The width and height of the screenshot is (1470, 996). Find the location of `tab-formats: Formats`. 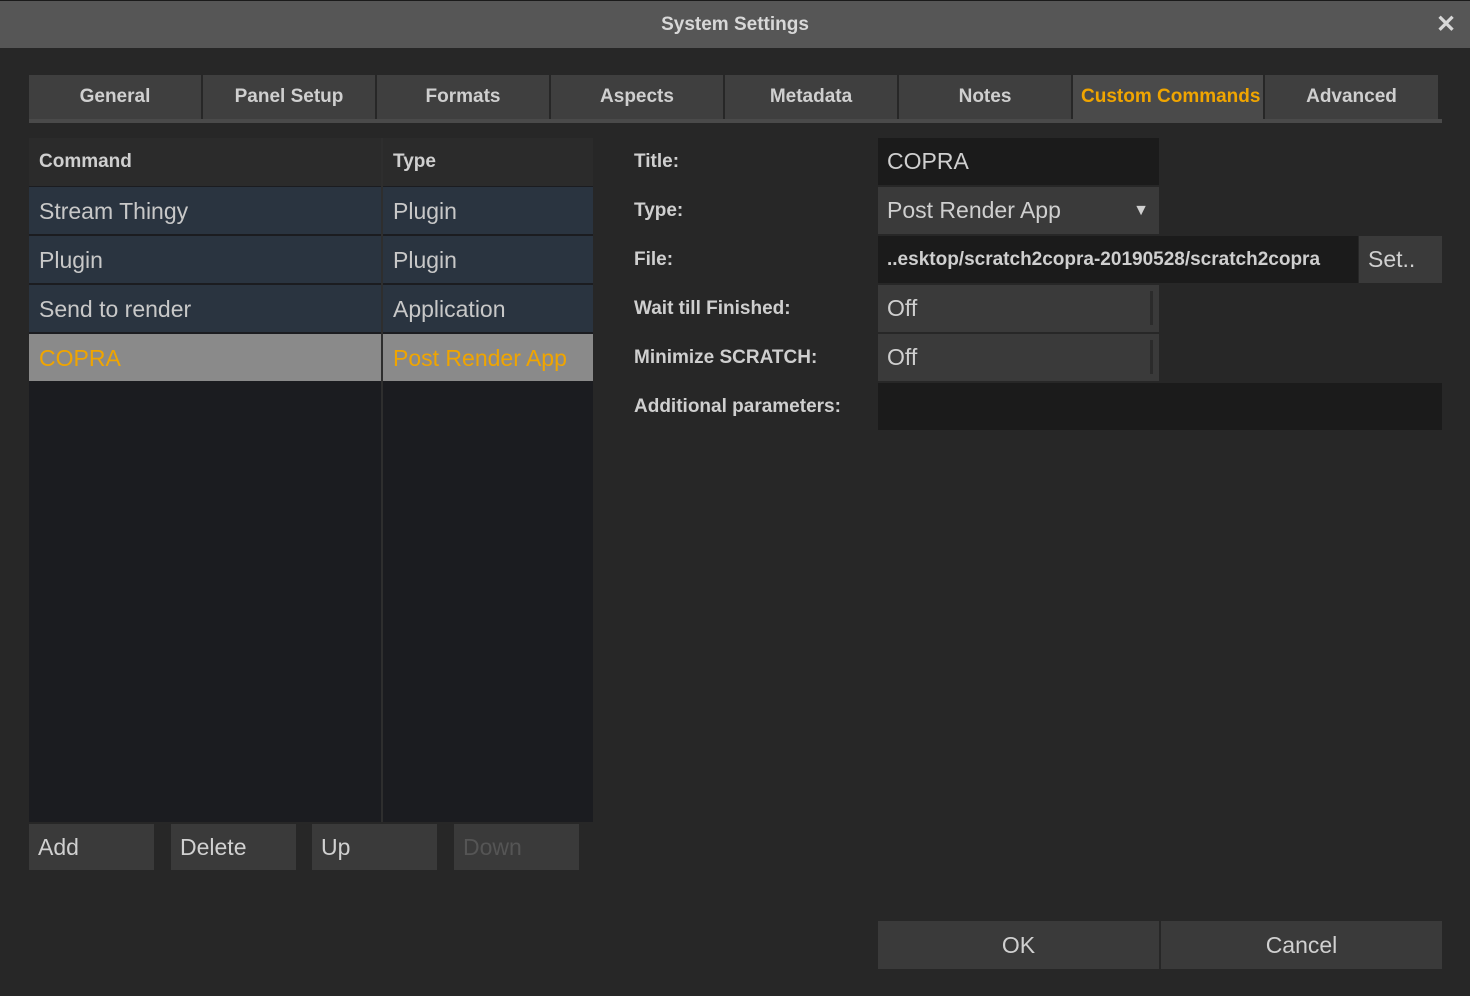

tab-formats: Formats is located at coordinates (463, 97).